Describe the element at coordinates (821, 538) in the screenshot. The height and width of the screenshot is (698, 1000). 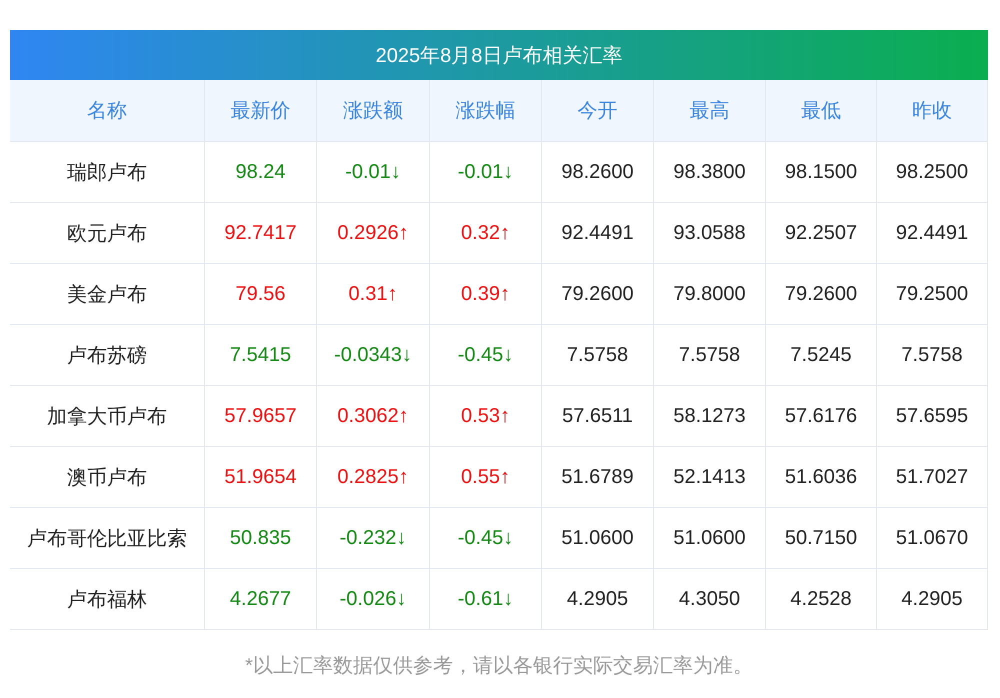
I see `rate-cell: 50.7150` at that location.